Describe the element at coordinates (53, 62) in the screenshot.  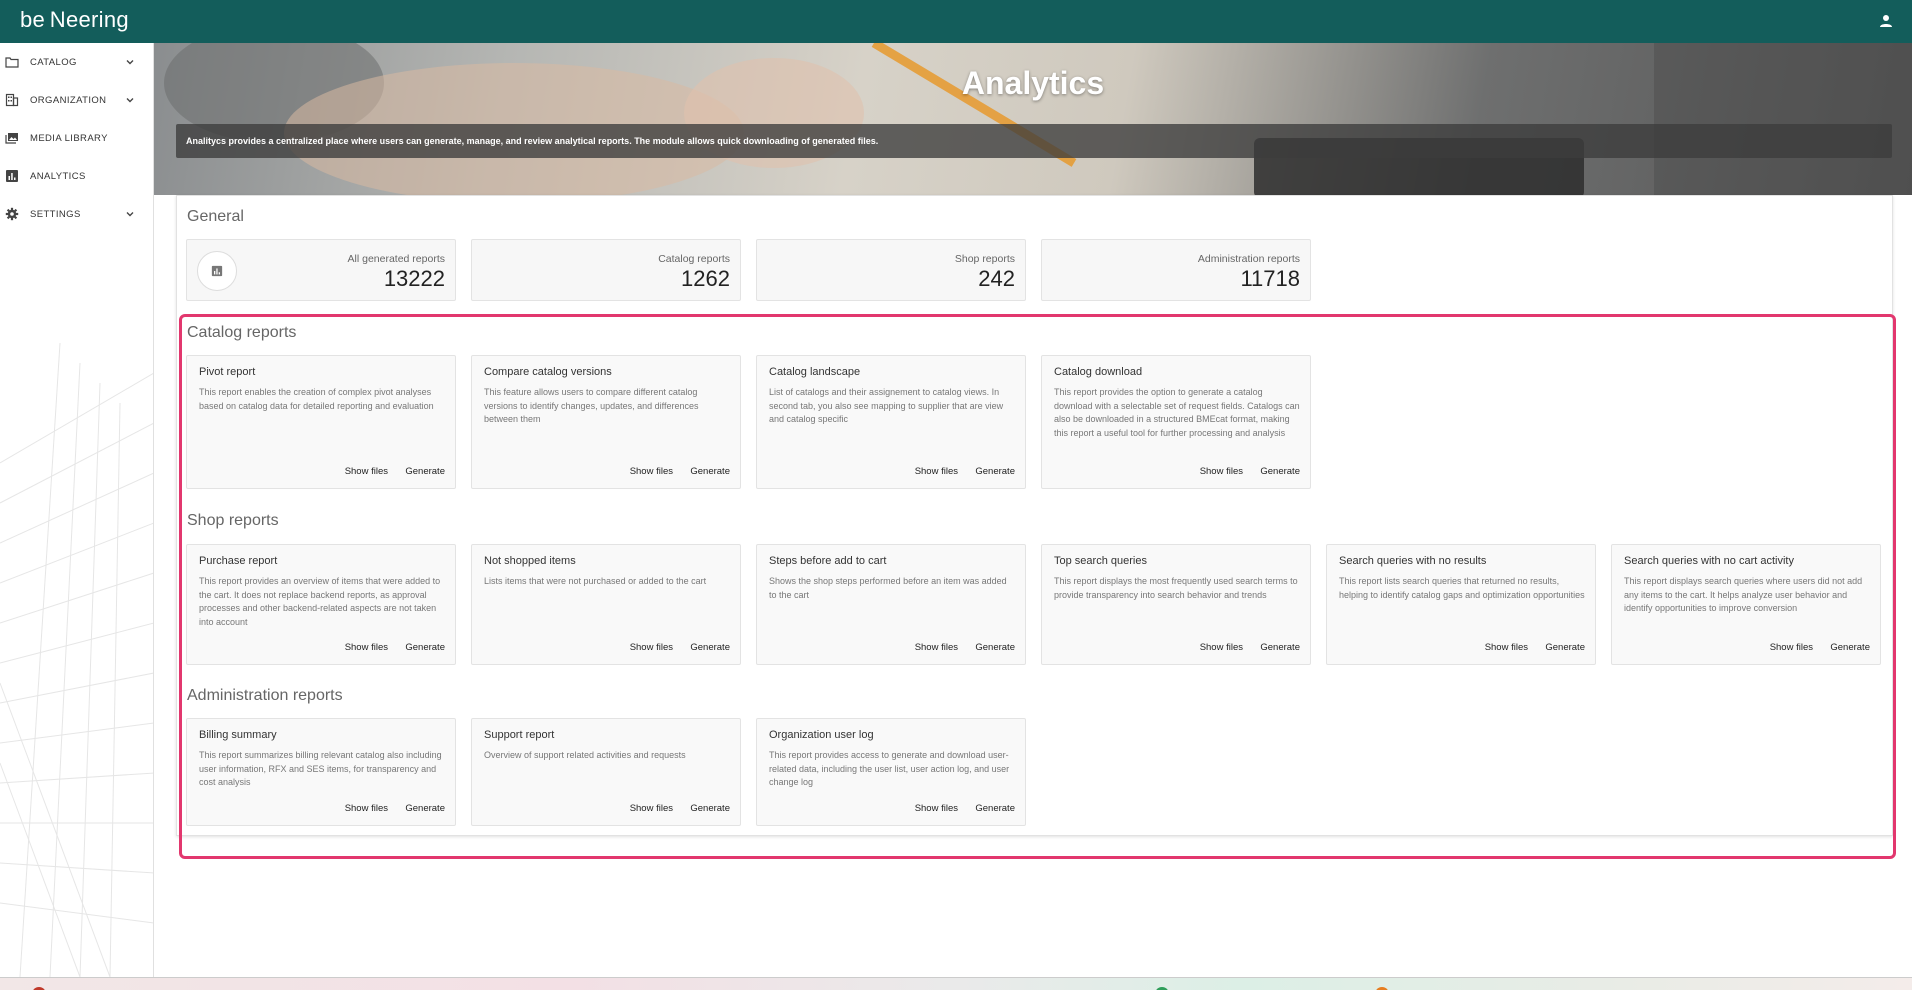
I see `sidebar-item-label: CATALOG` at that location.